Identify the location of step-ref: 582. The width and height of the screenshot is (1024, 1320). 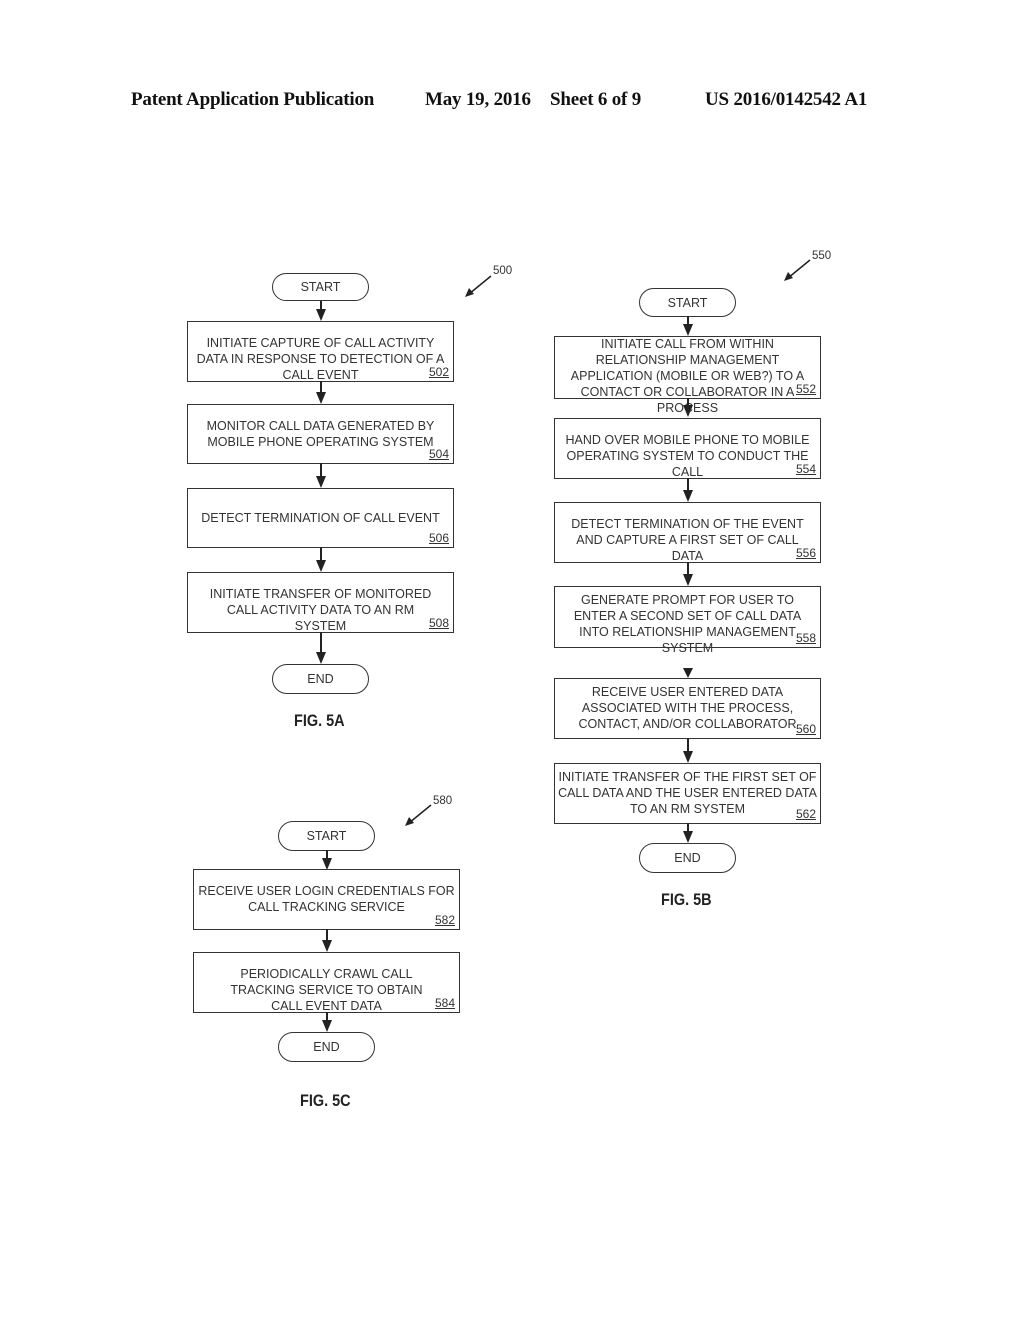
(444, 920).